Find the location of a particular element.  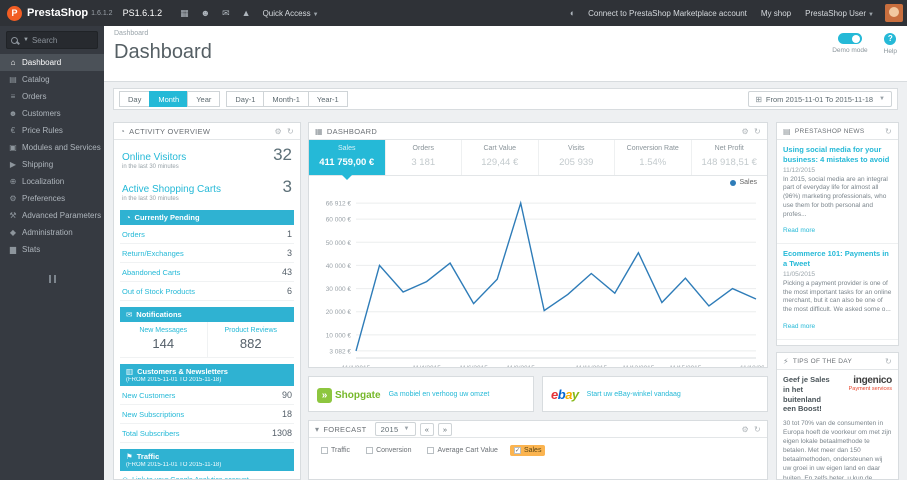

sidebar-item-label: Customers is located at coordinates (41, 113).